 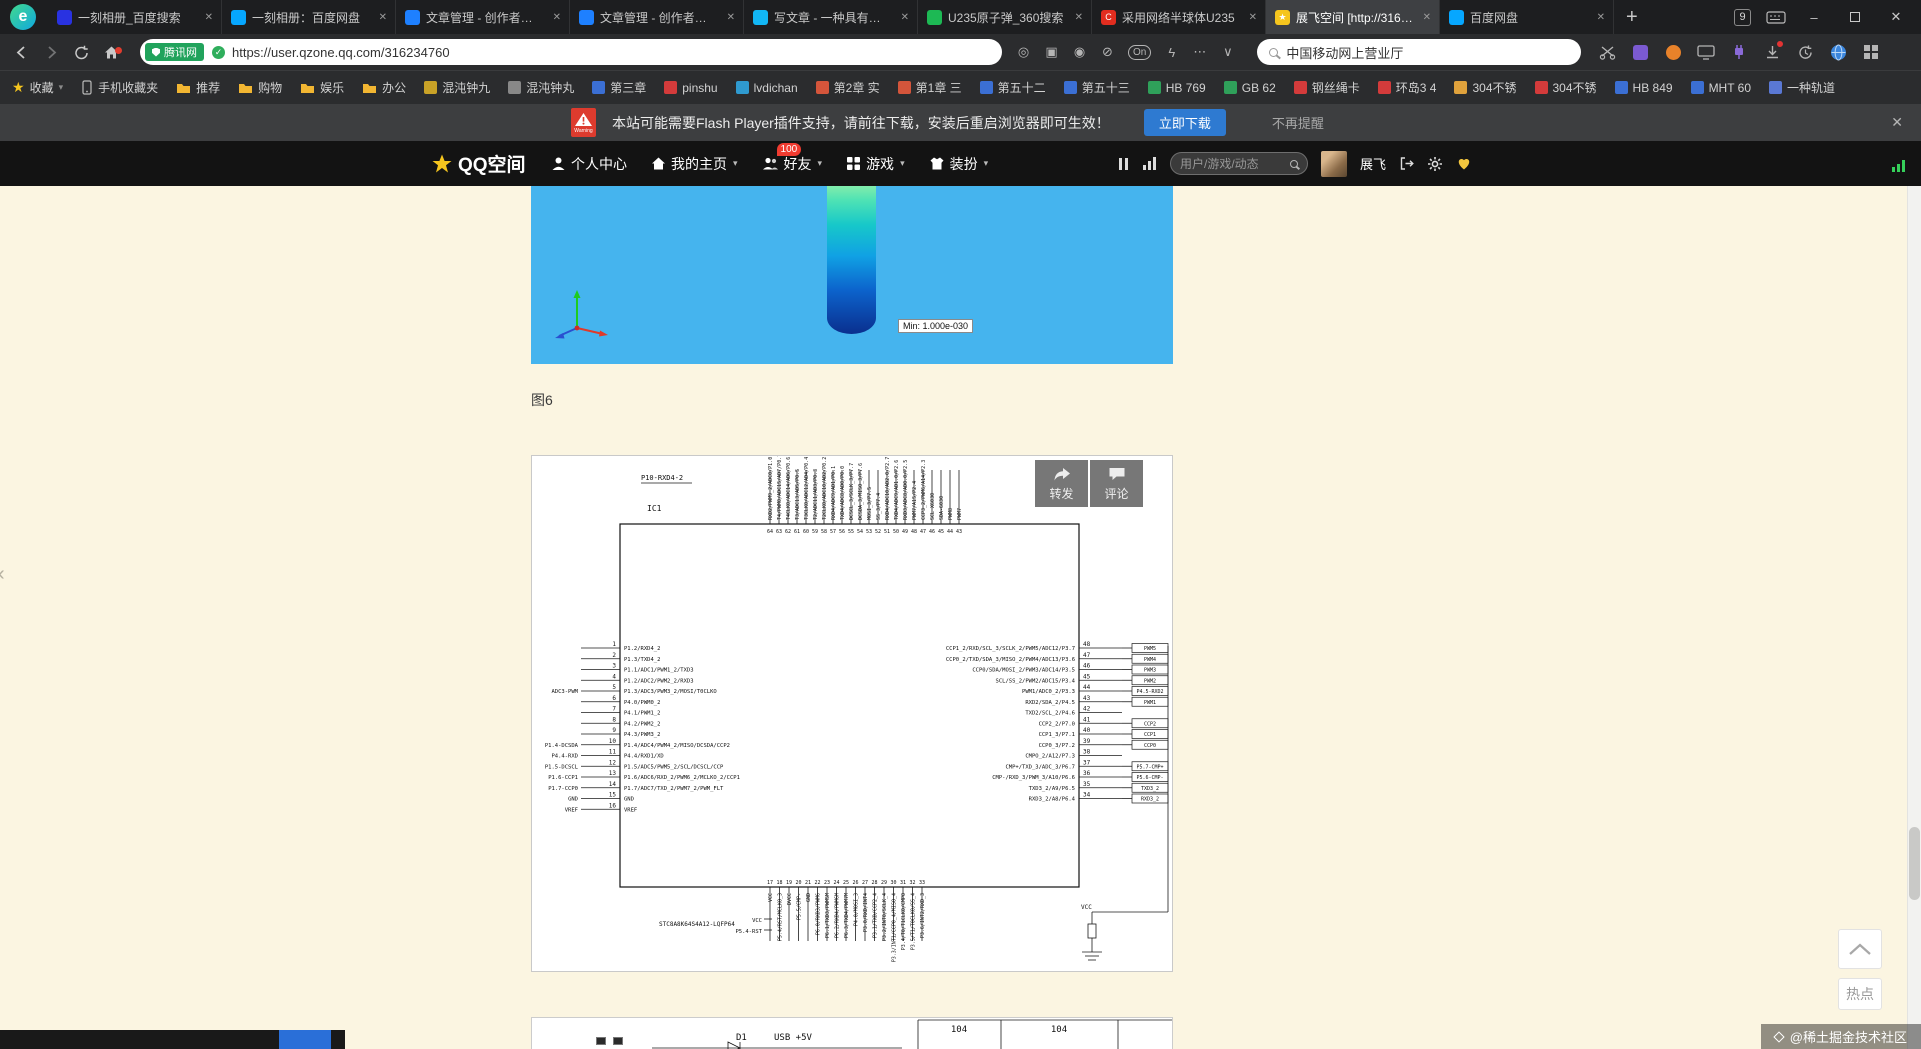 What do you see at coordinates (852, 1033) in the screenshot?
I see `usb-circuit-image: 104 104 D1 USB +5V` at bounding box center [852, 1033].